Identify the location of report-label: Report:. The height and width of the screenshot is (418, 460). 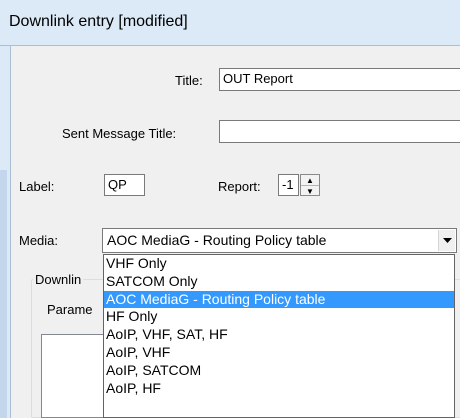
(239, 186).